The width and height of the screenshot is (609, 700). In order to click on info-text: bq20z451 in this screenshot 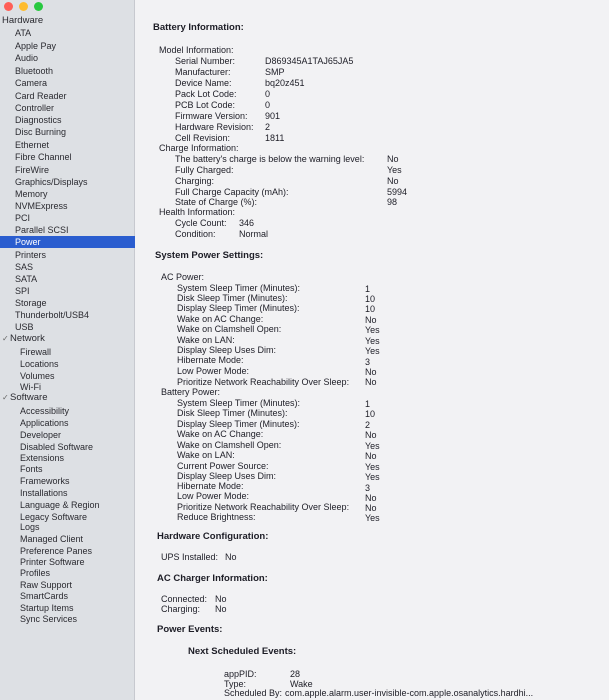, I will do `click(285, 83)`.